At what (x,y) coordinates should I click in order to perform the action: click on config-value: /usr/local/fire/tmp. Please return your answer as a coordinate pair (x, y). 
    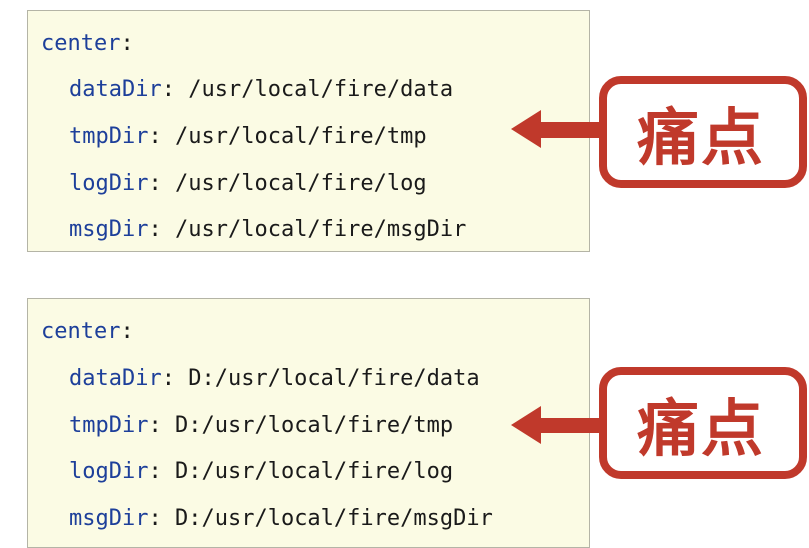
    Looking at the image, I should click on (300, 136).